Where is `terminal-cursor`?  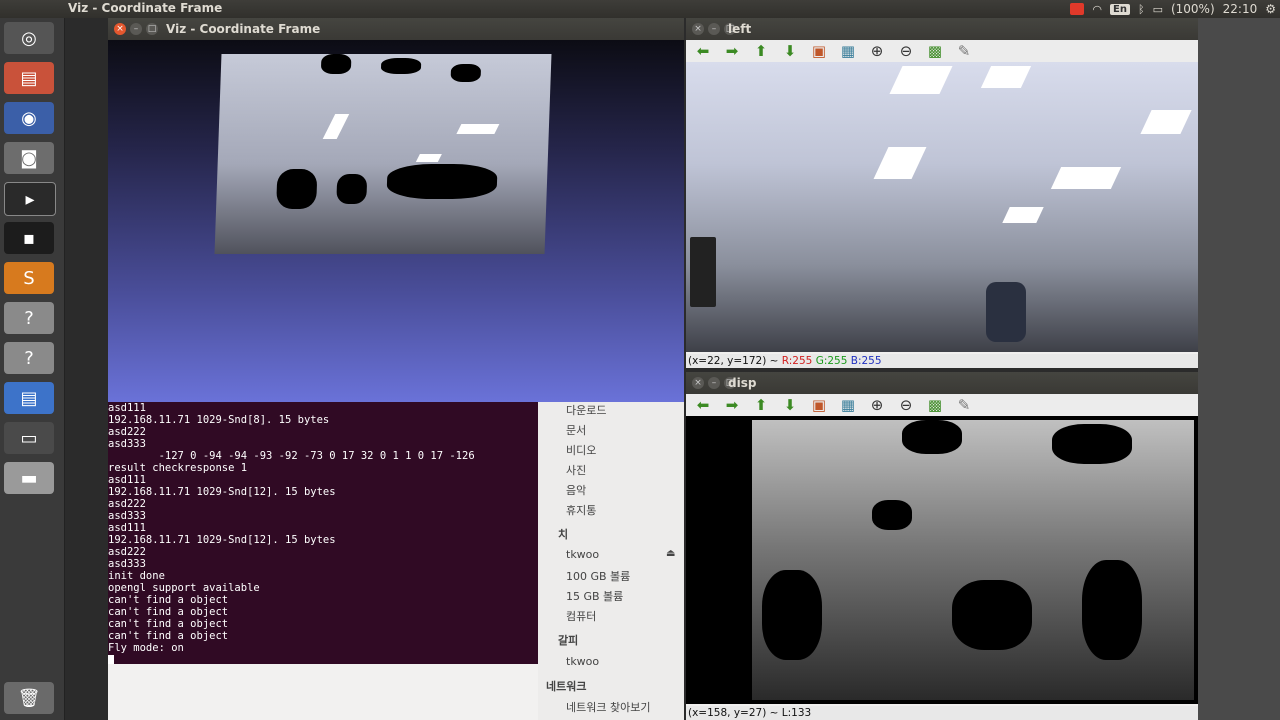
terminal-cursor is located at coordinates (111, 659).